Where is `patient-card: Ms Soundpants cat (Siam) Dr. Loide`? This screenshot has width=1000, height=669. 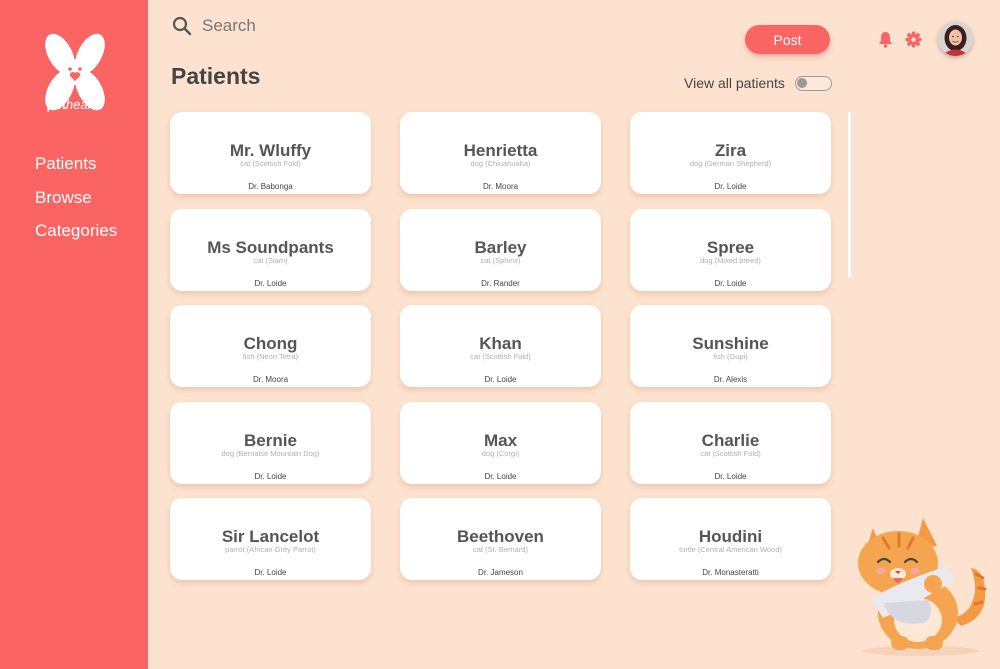
patient-card: Ms Soundpants cat (Siam) Dr. Loide is located at coordinates (270, 249).